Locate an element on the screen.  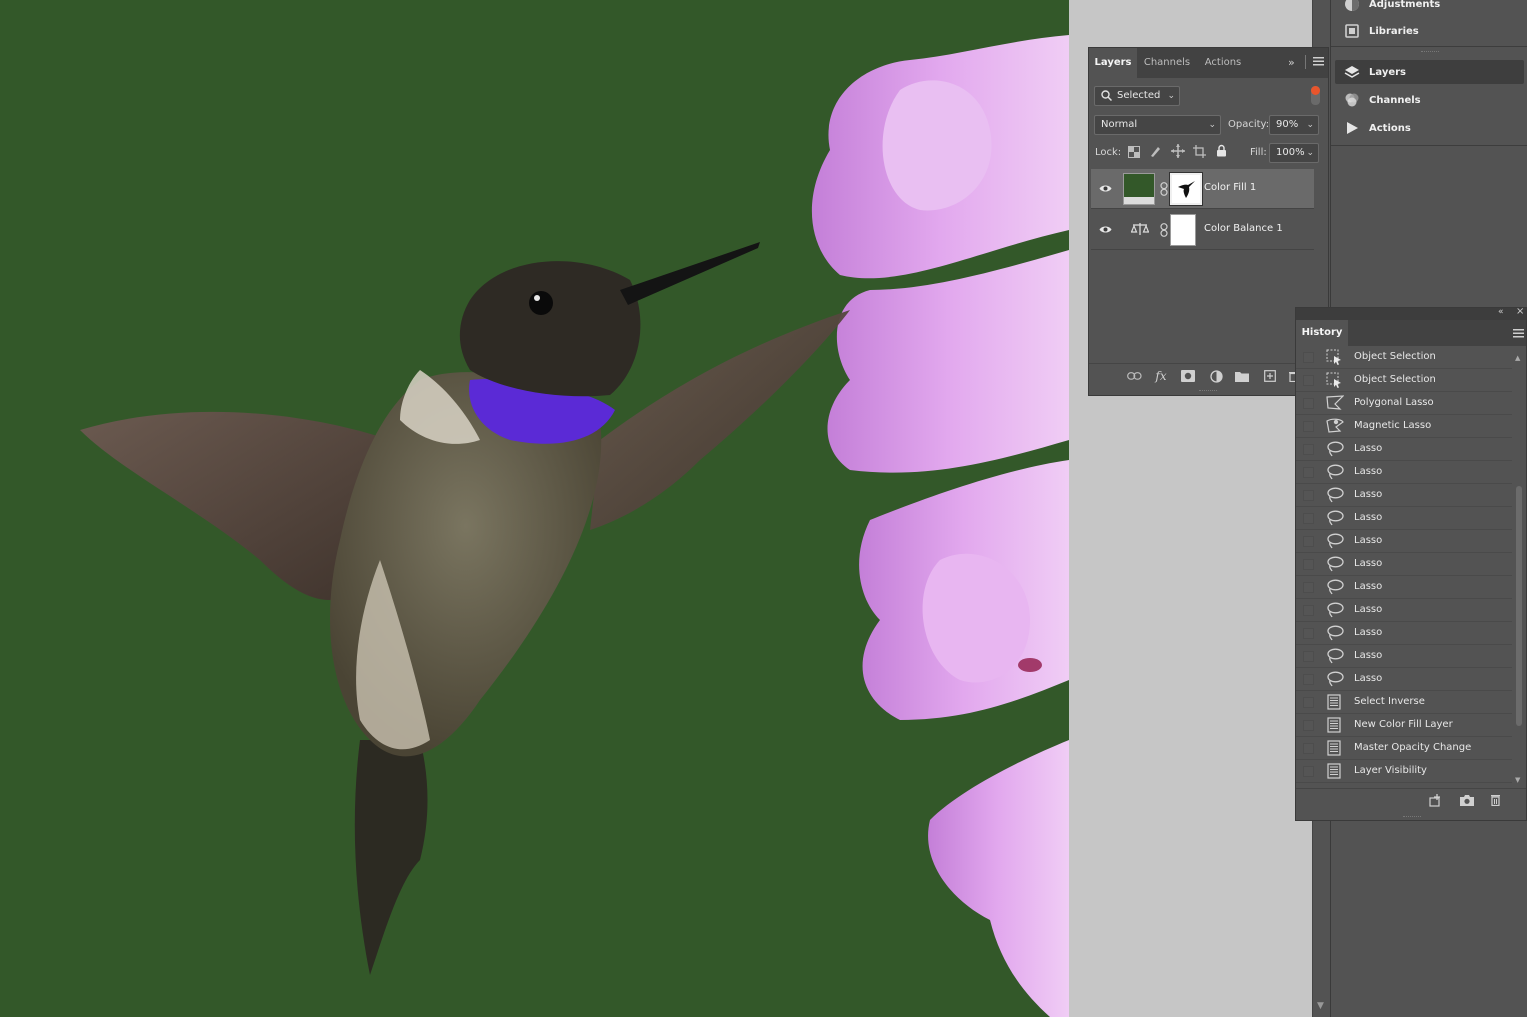
history-state-row: Magnetic Lasso is located at coordinates (1404, 426).